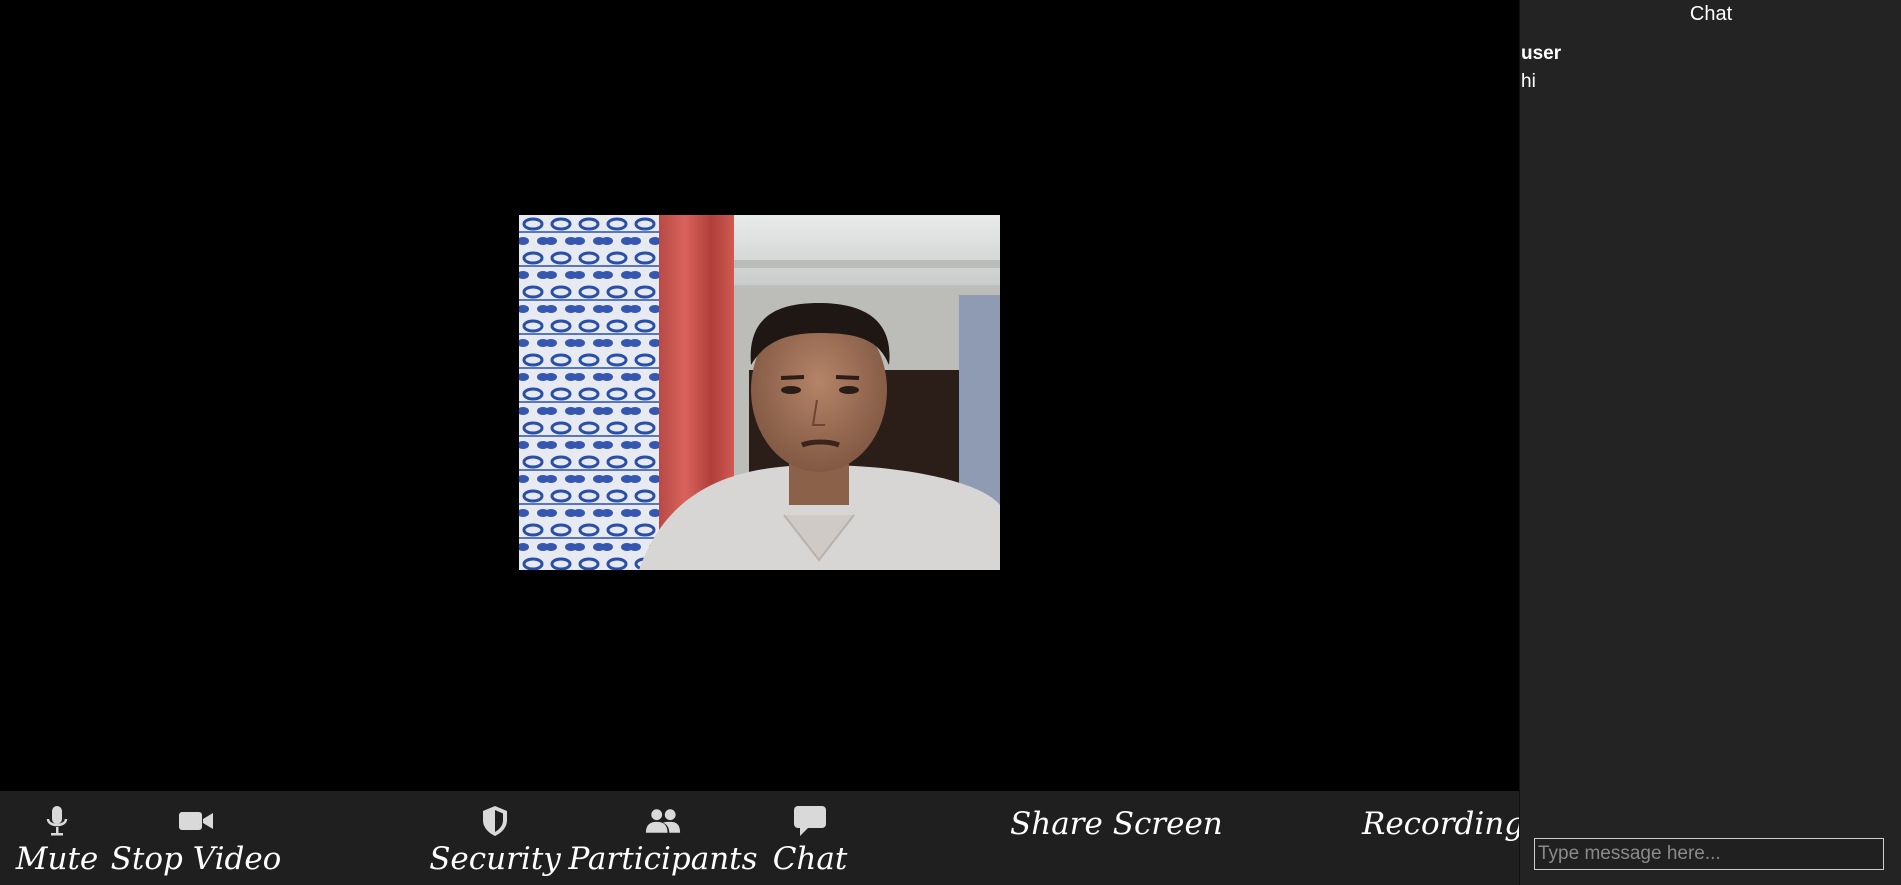 The height and width of the screenshot is (885, 1901). Describe the element at coordinates (810, 821) in the screenshot. I see `speech-bubble-icon` at that location.